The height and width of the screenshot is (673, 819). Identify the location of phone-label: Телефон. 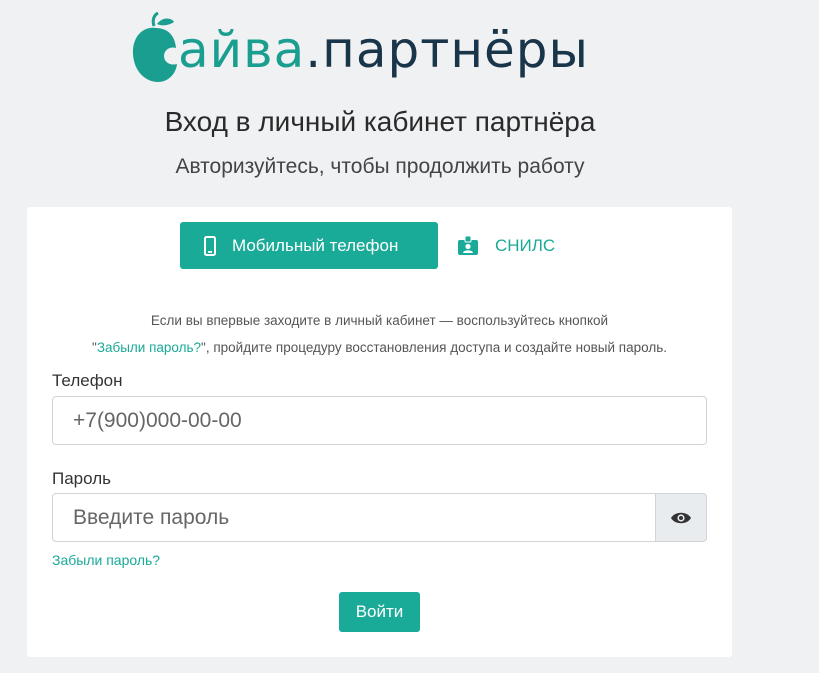
(87, 380).